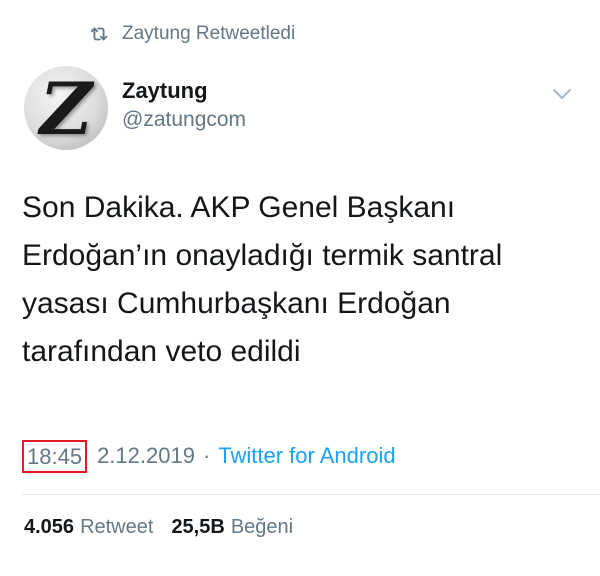 This screenshot has height=576, width=600. What do you see at coordinates (161, 351) in the screenshot?
I see `tweet-text-line: tarafından veto edildi` at bounding box center [161, 351].